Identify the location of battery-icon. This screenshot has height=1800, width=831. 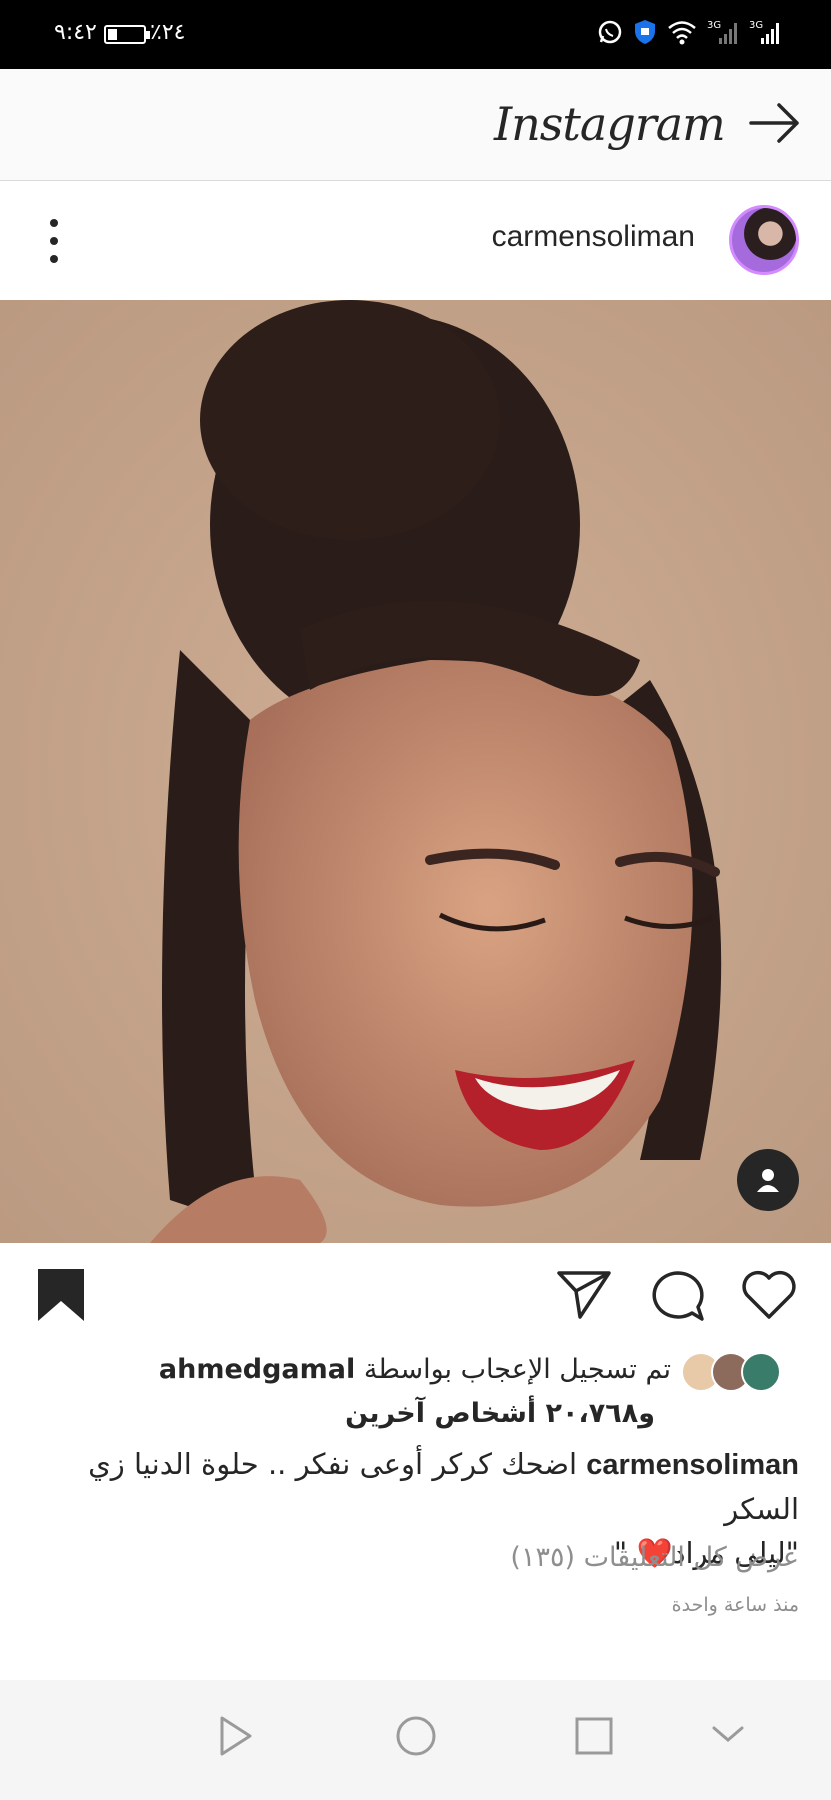
(127, 34).